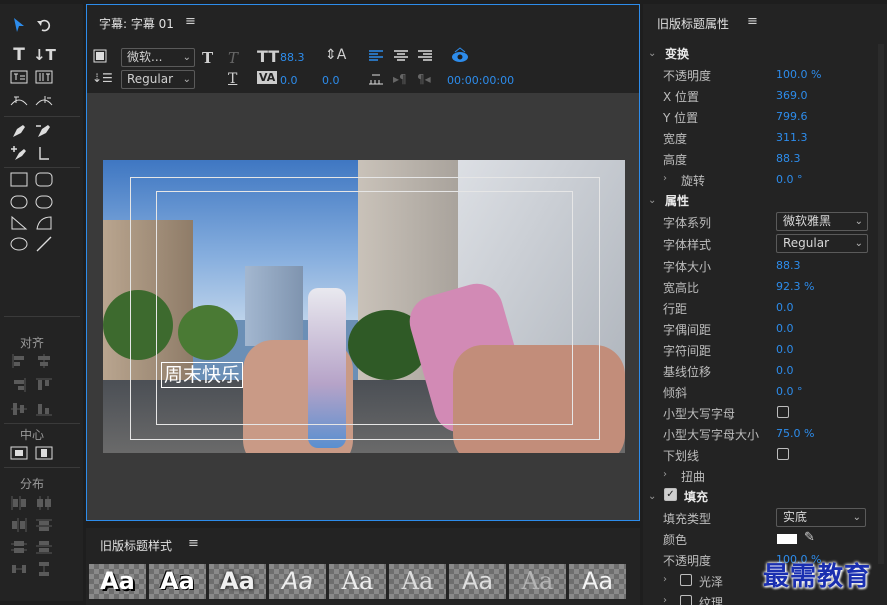 The width and height of the screenshot is (887, 605). Describe the element at coordinates (19, 153) in the screenshot. I see `add-anchor-tool-icon` at that location.